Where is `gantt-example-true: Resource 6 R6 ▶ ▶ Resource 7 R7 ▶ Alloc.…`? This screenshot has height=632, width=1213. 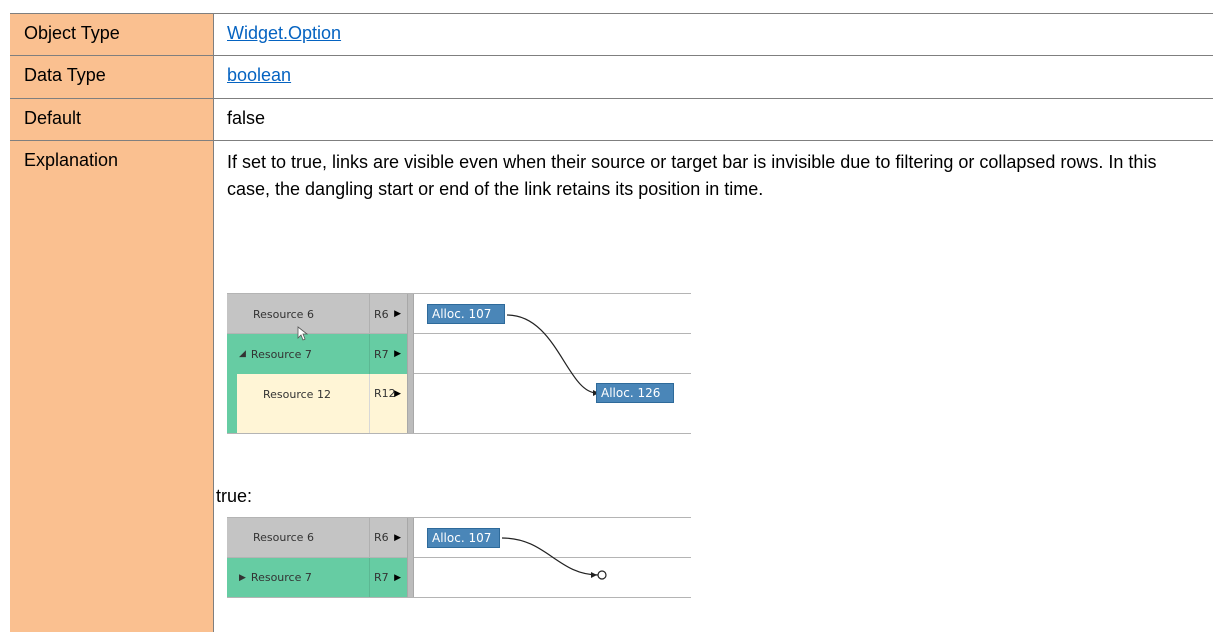 gantt-example-true: Resource 6 R6 ▶ ▶ Resource 7 R7 ▶ Alloc.… is located at coordinates (459, 559).